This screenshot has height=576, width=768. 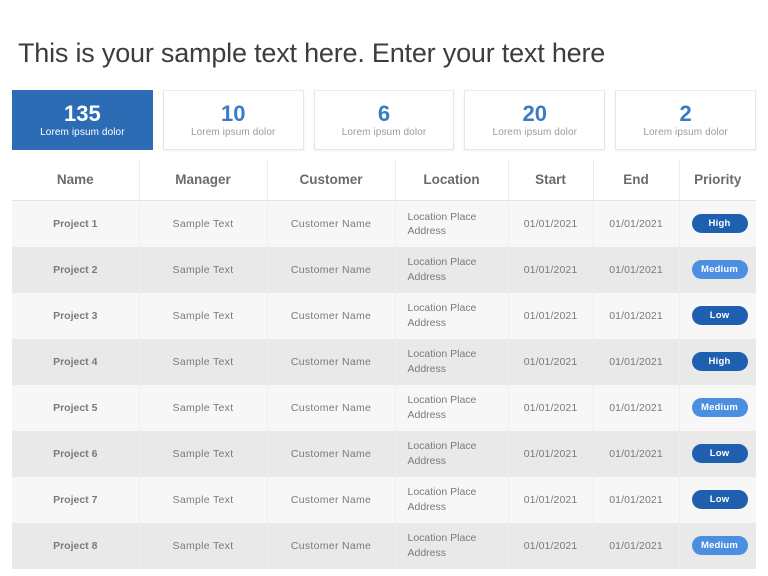 What do you see at coordinates (452, 180) in the screenshot?
I see `column-header-location: Location` at bounding box center [452, 180].